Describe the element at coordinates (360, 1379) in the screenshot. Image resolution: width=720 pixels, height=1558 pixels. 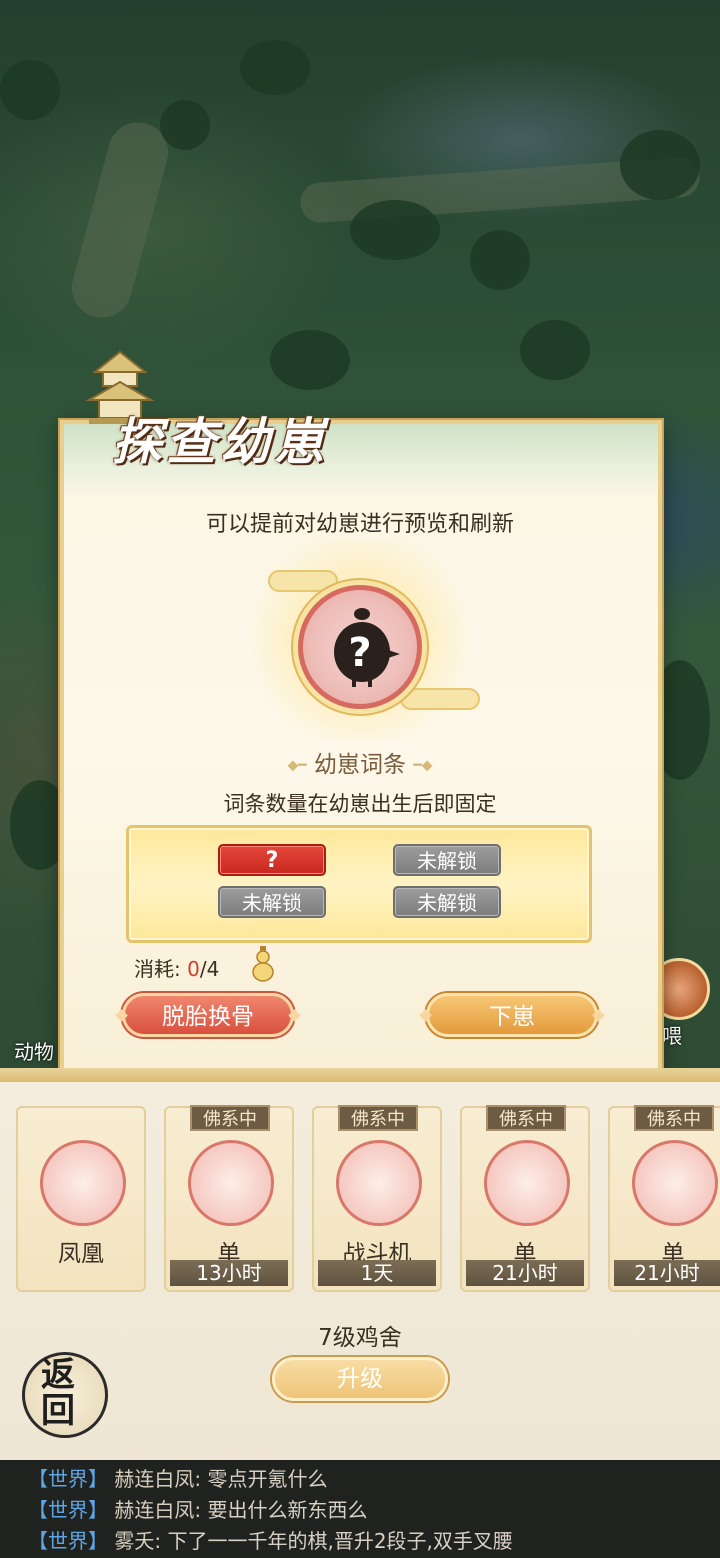
I see `upgrade-button: 升级` at that location.